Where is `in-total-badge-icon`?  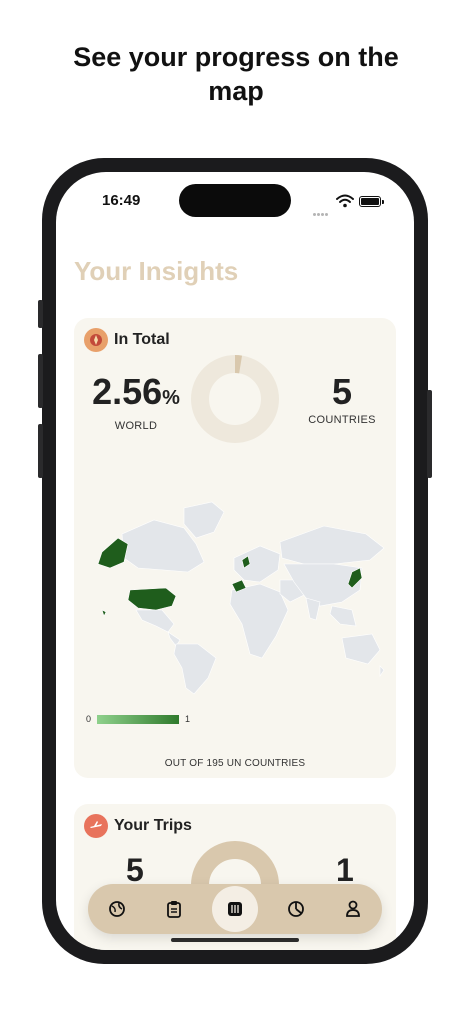
in-total-badge-icon is located at coordinates (96, 340).